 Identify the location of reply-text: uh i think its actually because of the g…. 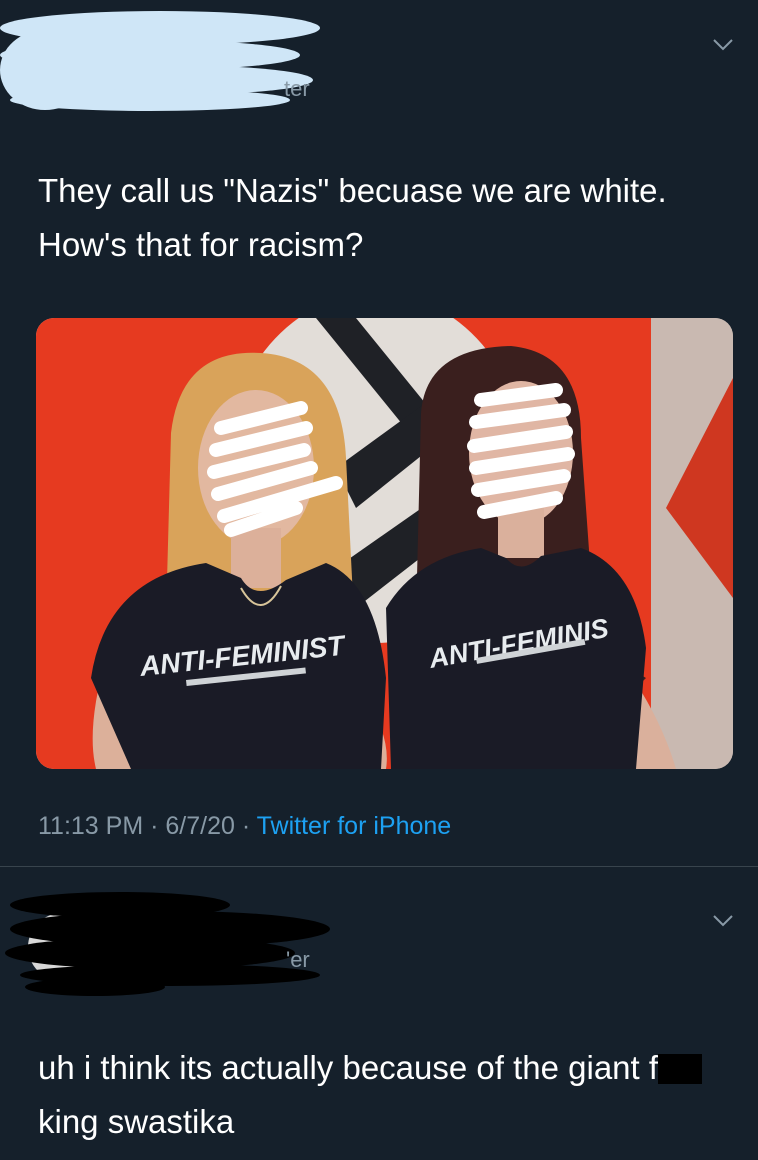
(378, 1095).